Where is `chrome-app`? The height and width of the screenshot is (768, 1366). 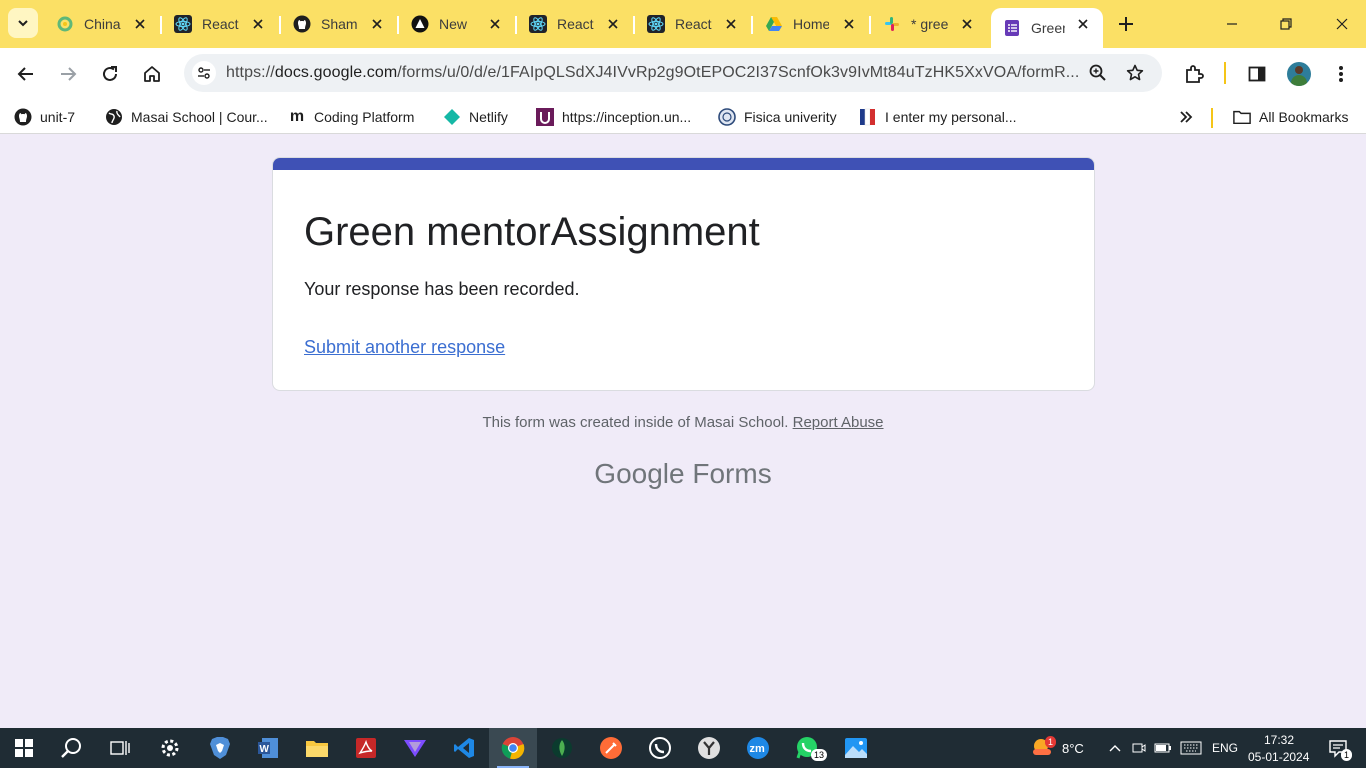
chrome-app is located at coordinates (513, 748).